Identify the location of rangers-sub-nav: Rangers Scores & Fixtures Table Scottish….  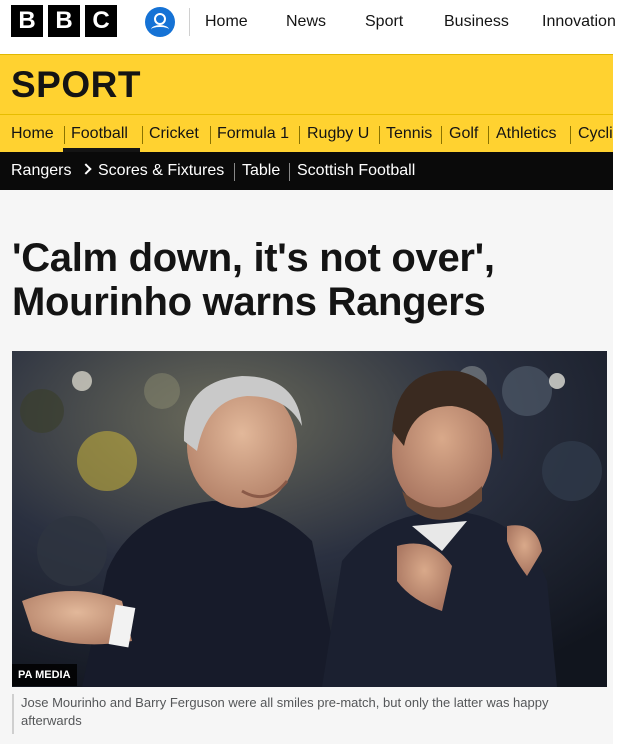
(306, 171).